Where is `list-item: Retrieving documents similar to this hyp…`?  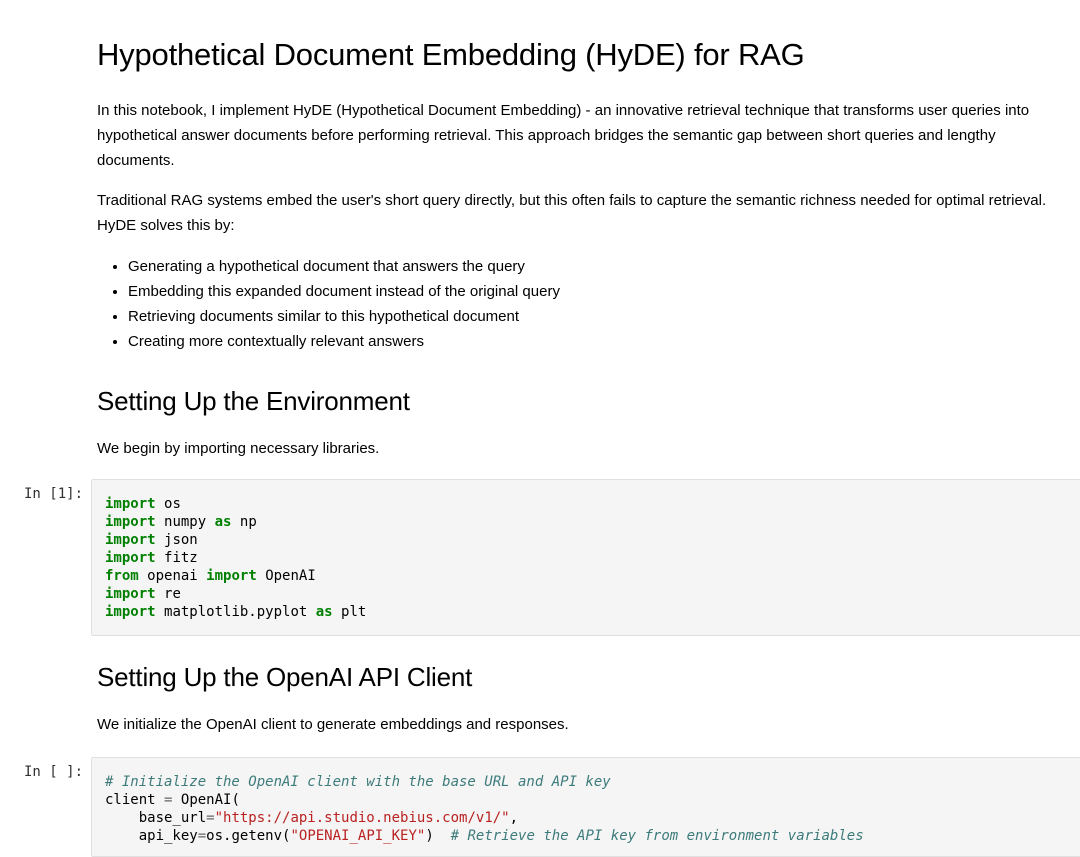 list-item: Retrieving documents similar to this hyp… is located at coordinates (344, 316).